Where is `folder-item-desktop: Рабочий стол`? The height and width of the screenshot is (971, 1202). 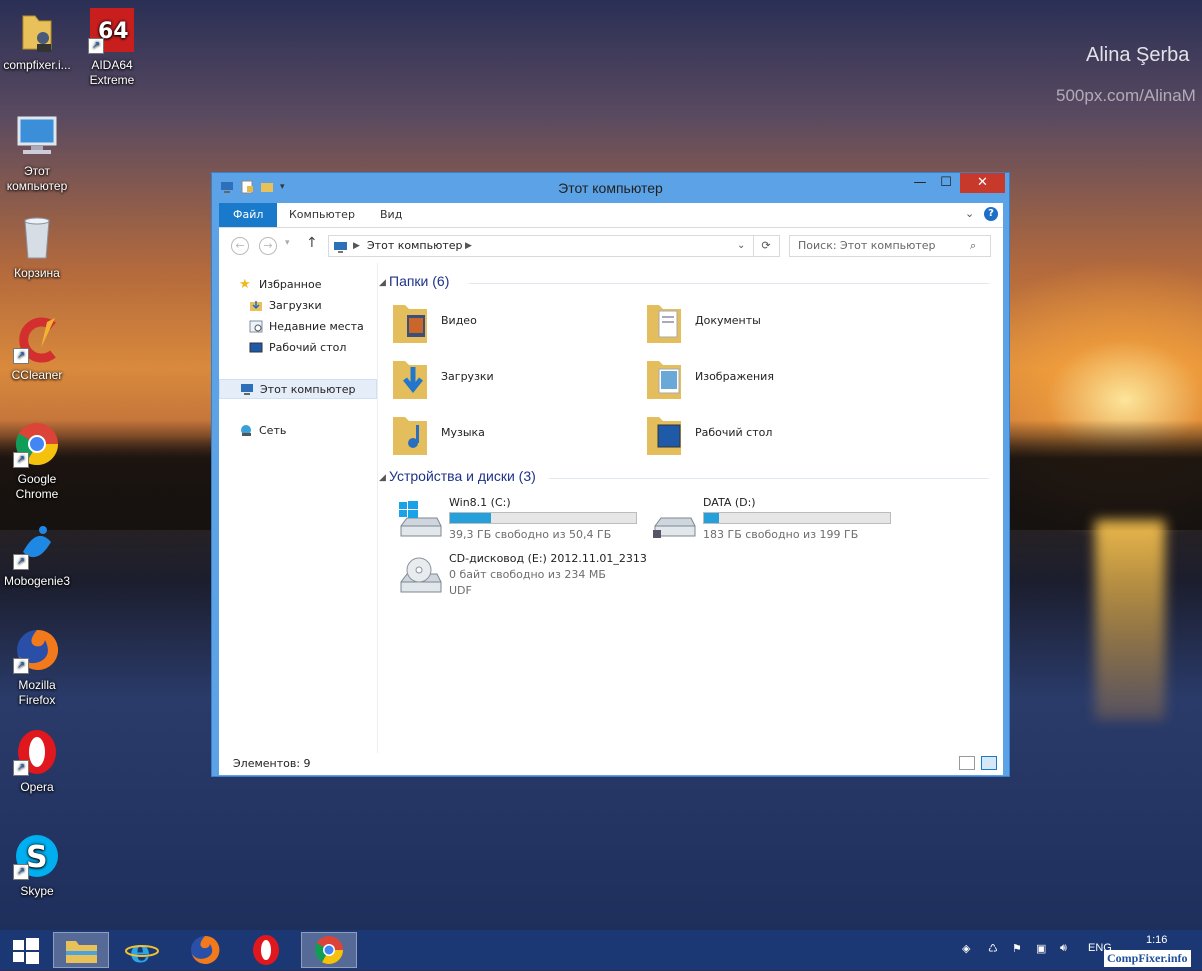
folder-item-desktop: Рабочий стол is located at coordinates (755, 434).